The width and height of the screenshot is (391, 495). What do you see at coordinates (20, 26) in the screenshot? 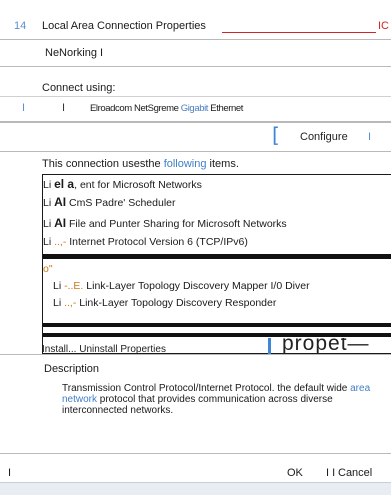
I see `window-number: 14` at bounding box center [20, 26].